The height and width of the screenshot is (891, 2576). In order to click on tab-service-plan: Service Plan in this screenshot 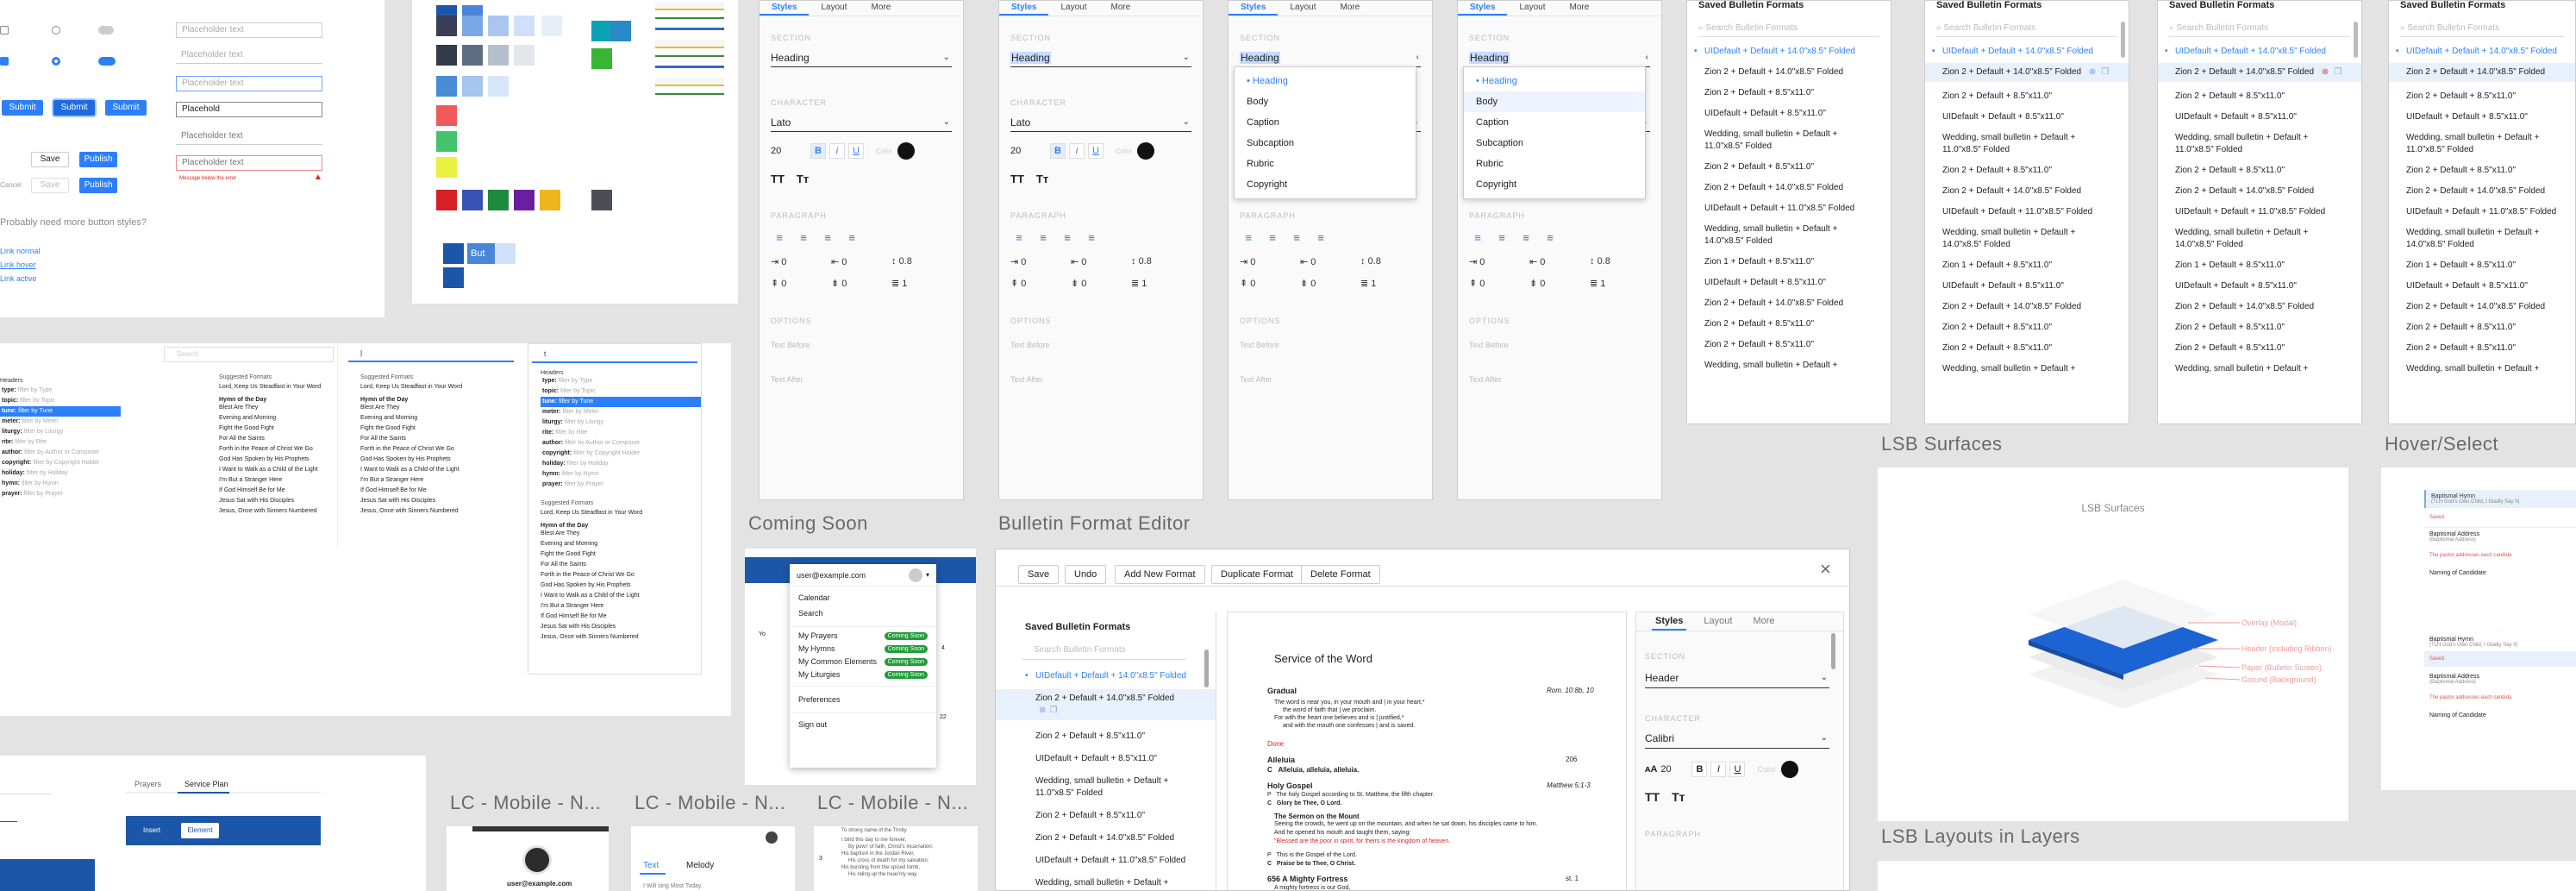, I will do `click(206, 784)`.